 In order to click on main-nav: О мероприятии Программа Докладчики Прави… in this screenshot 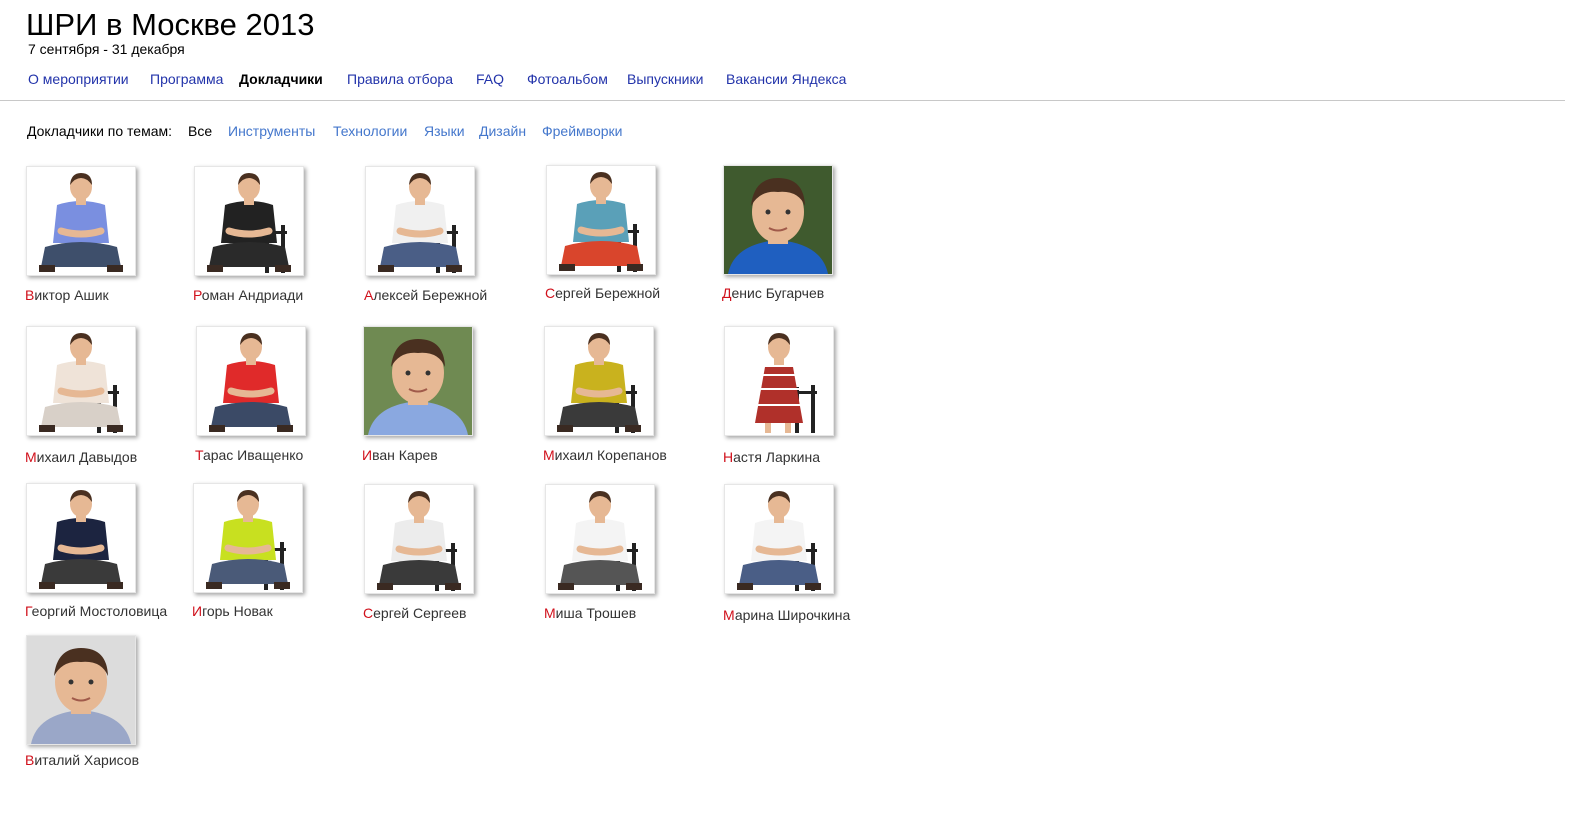, I will do `click(786, 79)`.